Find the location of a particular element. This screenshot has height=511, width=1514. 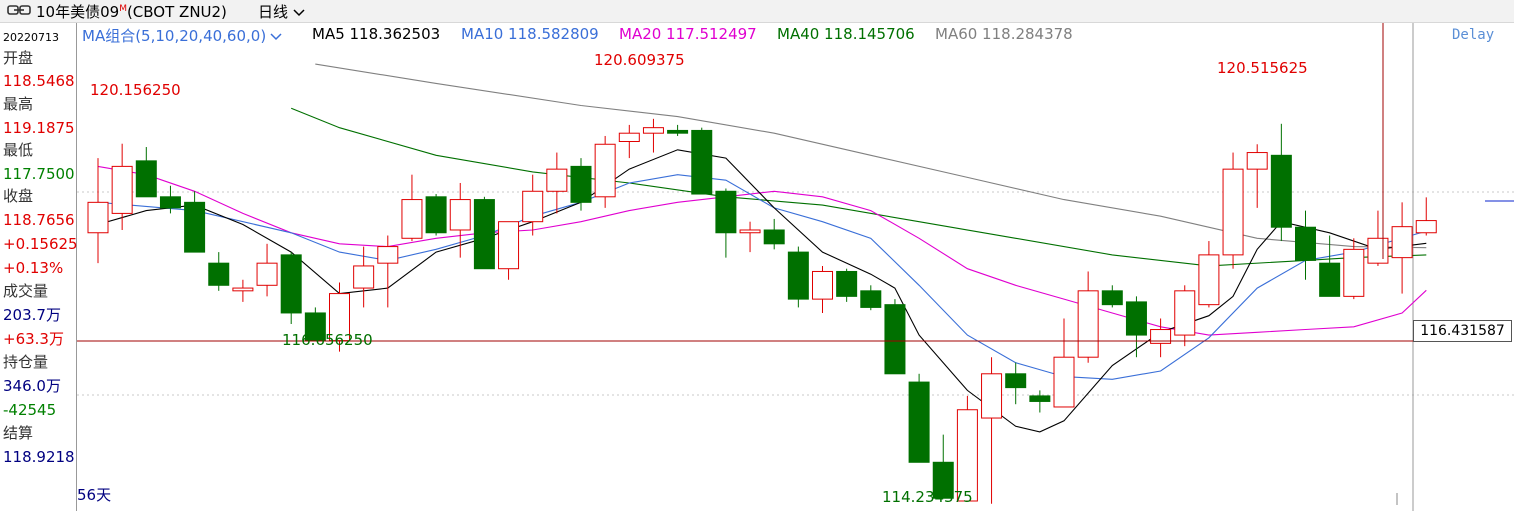

low-annotation: 116.656250 is located at coordinates (327, 340).